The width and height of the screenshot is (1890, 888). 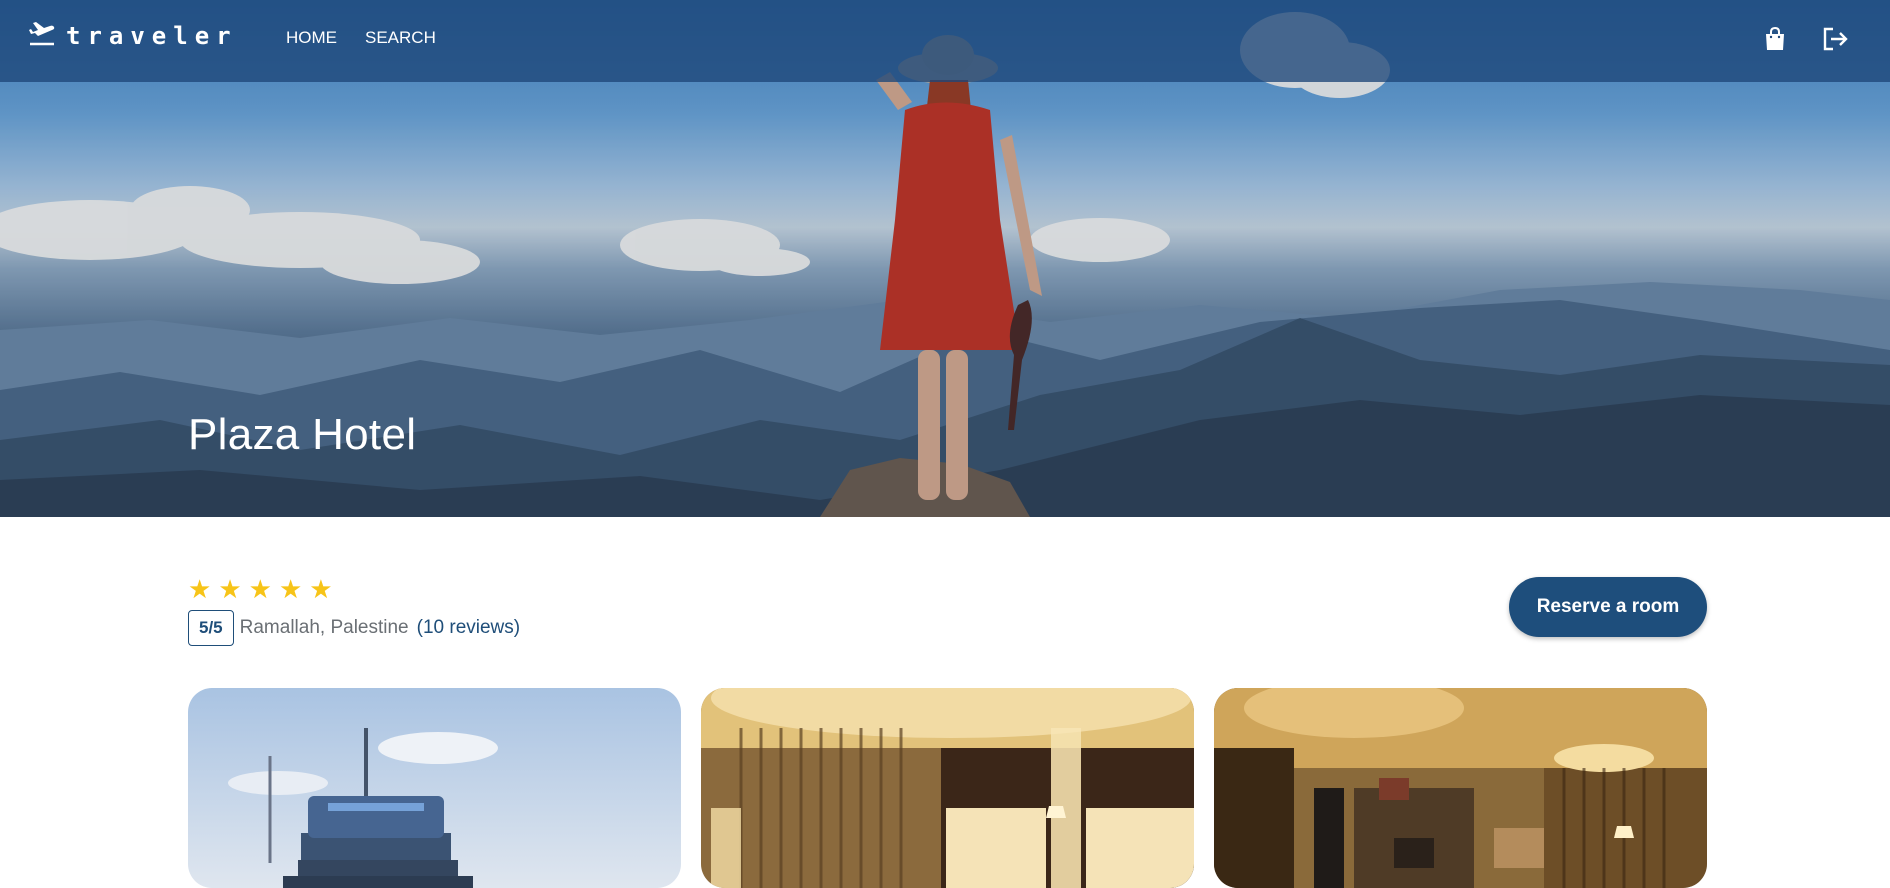 I want to click on gallery-photo-bedroom, so click(x=947, y=788).